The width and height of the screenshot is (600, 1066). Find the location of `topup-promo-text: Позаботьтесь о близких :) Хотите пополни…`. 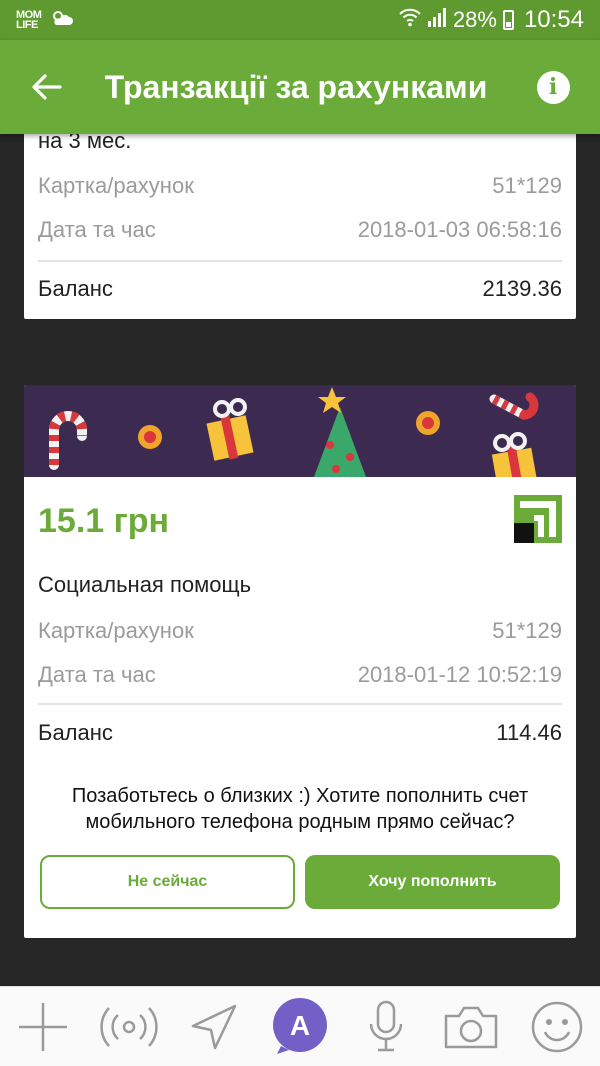

topup-promo-text: Позаботьтесь о близких :) Хотите пополни… is located at coordinates (300, 809).